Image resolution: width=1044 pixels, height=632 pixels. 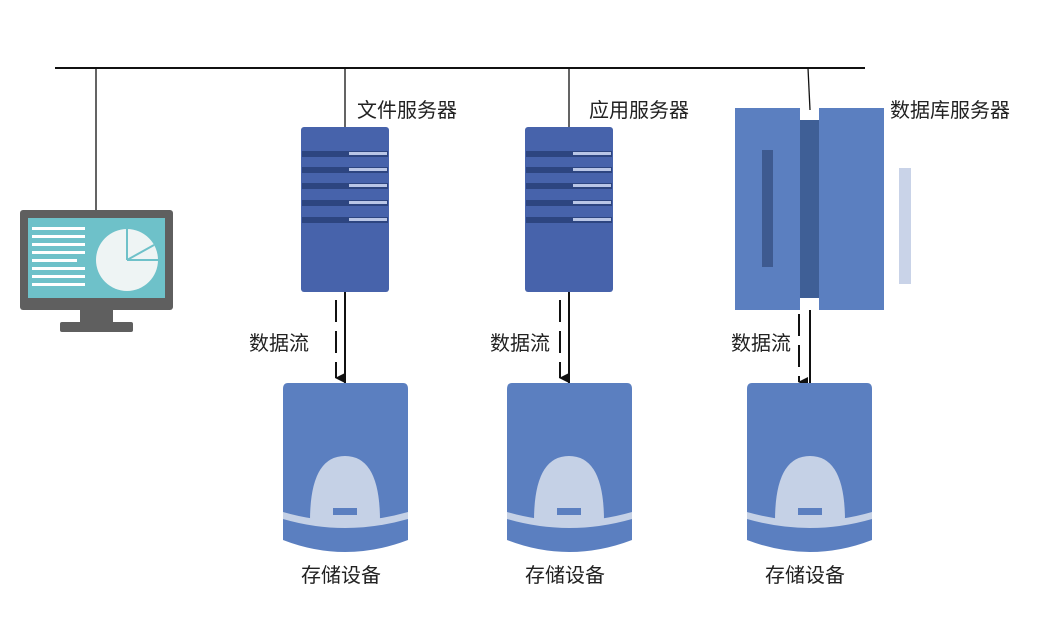 I want to click on app-server: 应用服务器, so click(x=607, y=195).